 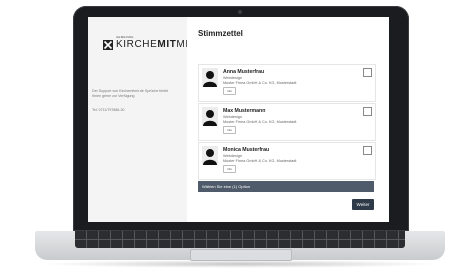 What do you see at coordinates (108, 110) in the screenshot?
I see `support-contact: Tel: 0711/797686-30` at bounding box center [108, 110].